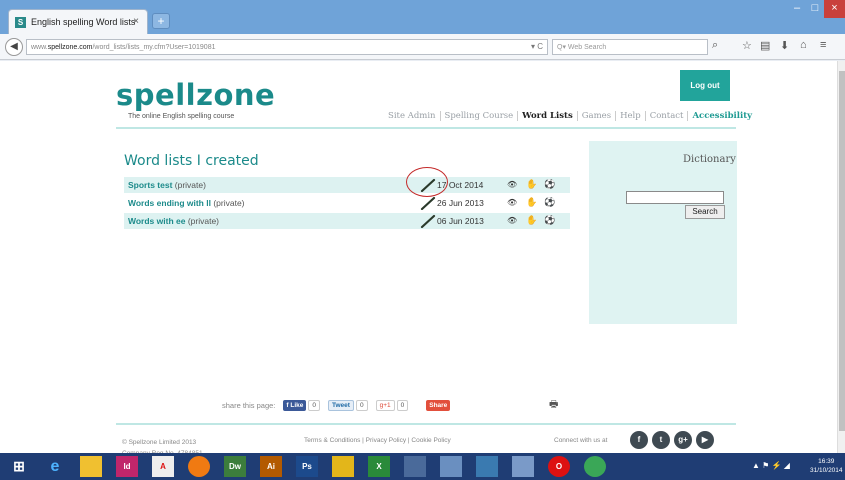  What do you see at coordinates (78, 21) in the screenshot?
I see `browser-tab: S English spelling Word lists ×` at bounding box center [78, 21].